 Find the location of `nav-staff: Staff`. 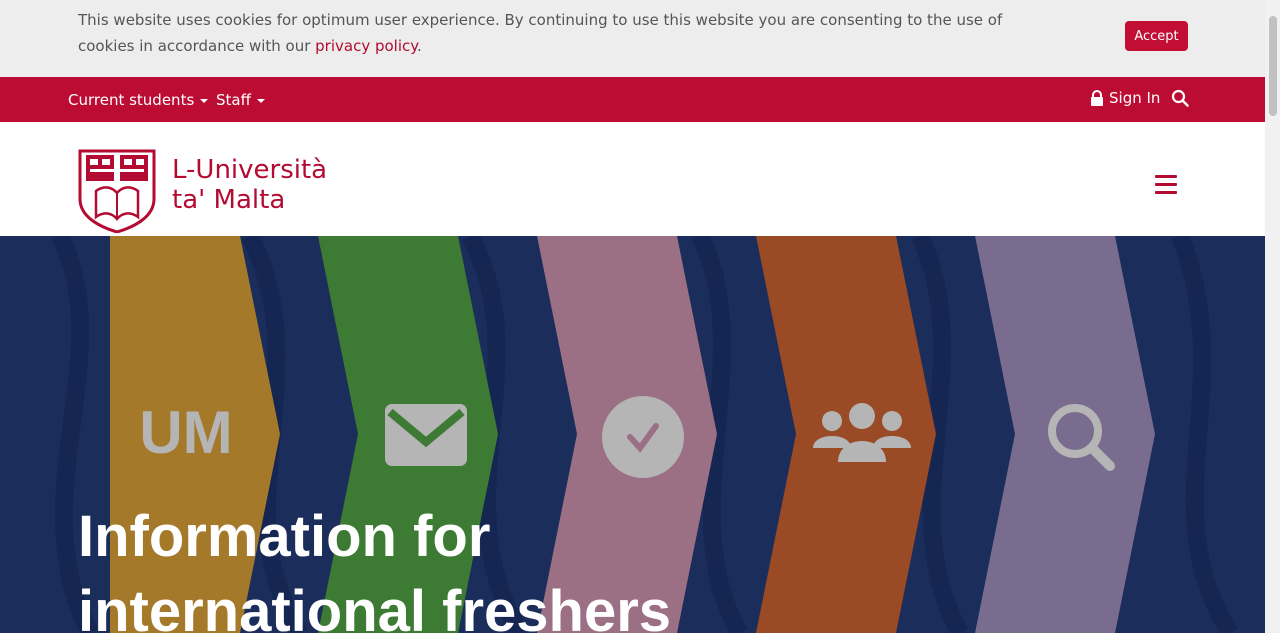

nav-staff: Staff is located at coordinates (240, 100).